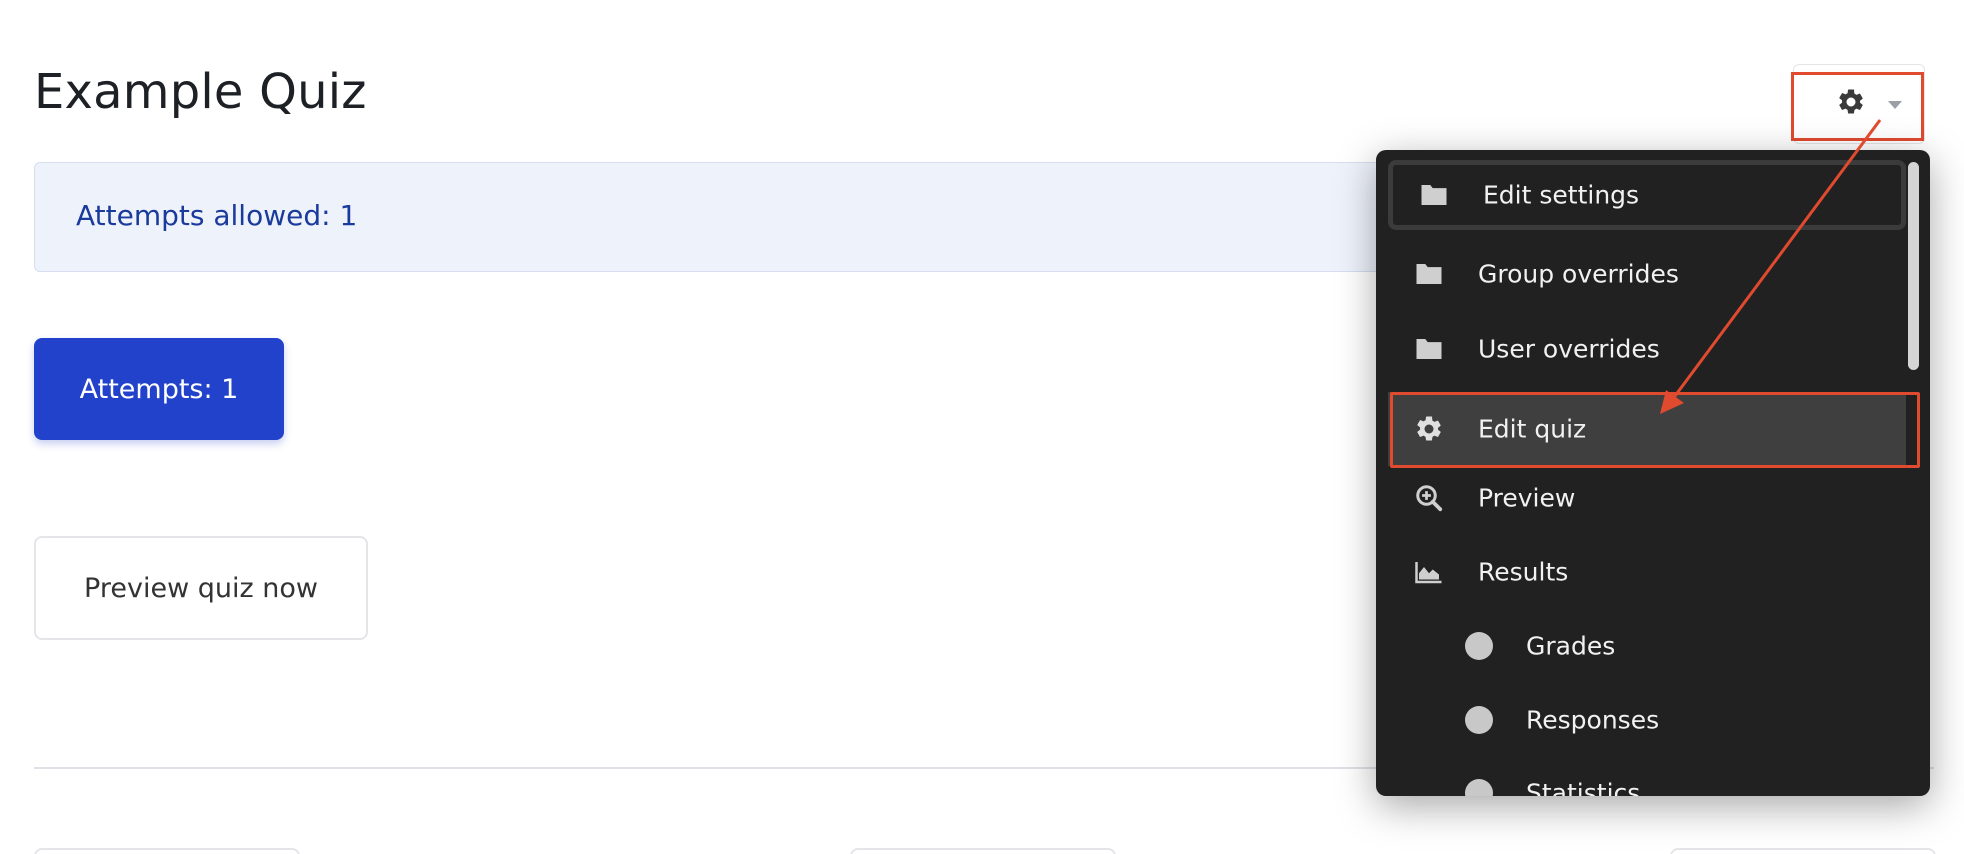  What do you see at coordinates (167, 851) in the screenshot?
I see `bottom-button-left` at bounding box center [167, 851].